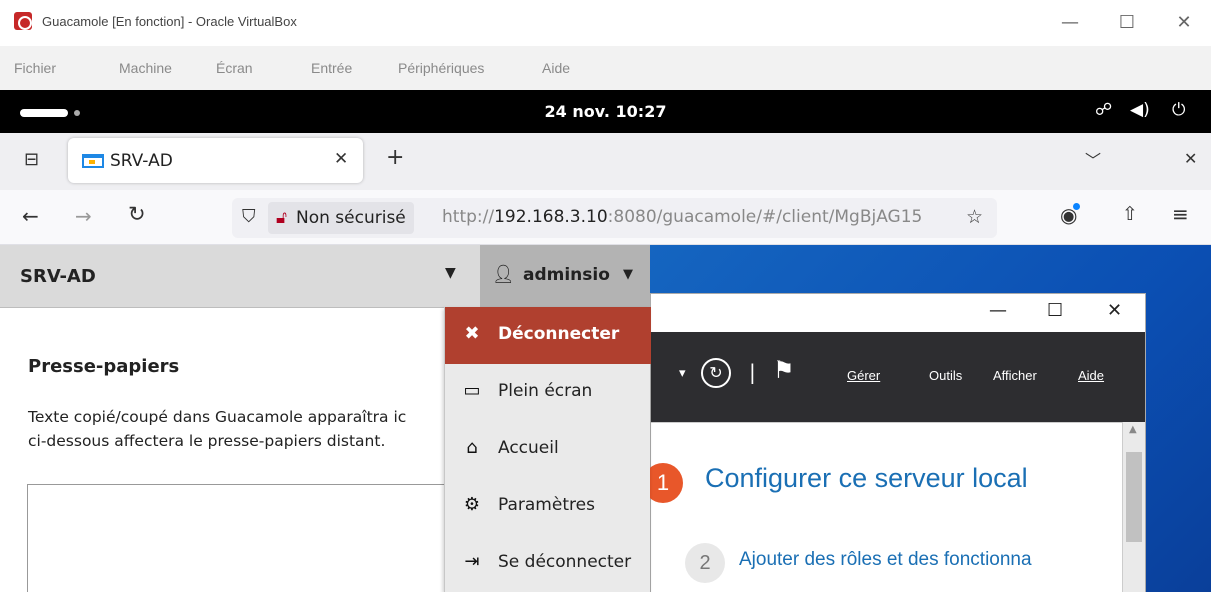  Describe the element at coordinates (898, 313) in the screenshot. I see `remote-window-titlebar: — ☐ ✕` at that location.